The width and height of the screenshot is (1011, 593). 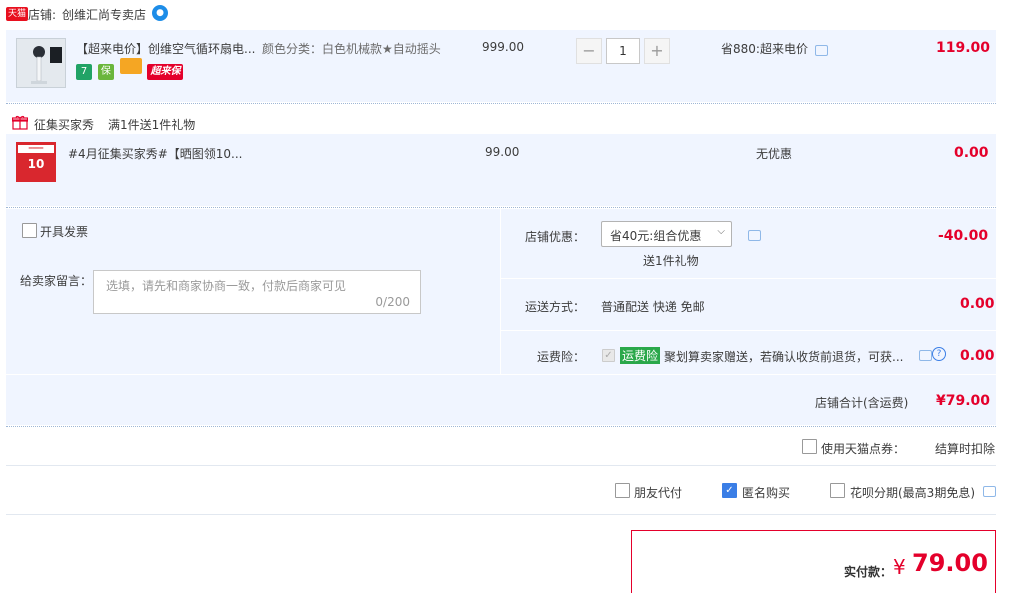 What do you see at coordinates (862, 403) in the screenshot?
I see `shop-total-label: 店铺合计(含运费)` at bounding box center [862, 403].